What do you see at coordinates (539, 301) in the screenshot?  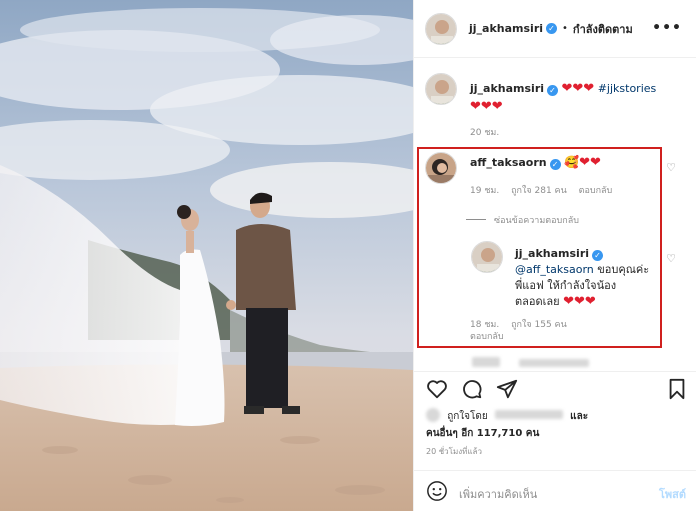 I see `reply-text-line3: ตลอดเลย` at bounding box center [539, 301].